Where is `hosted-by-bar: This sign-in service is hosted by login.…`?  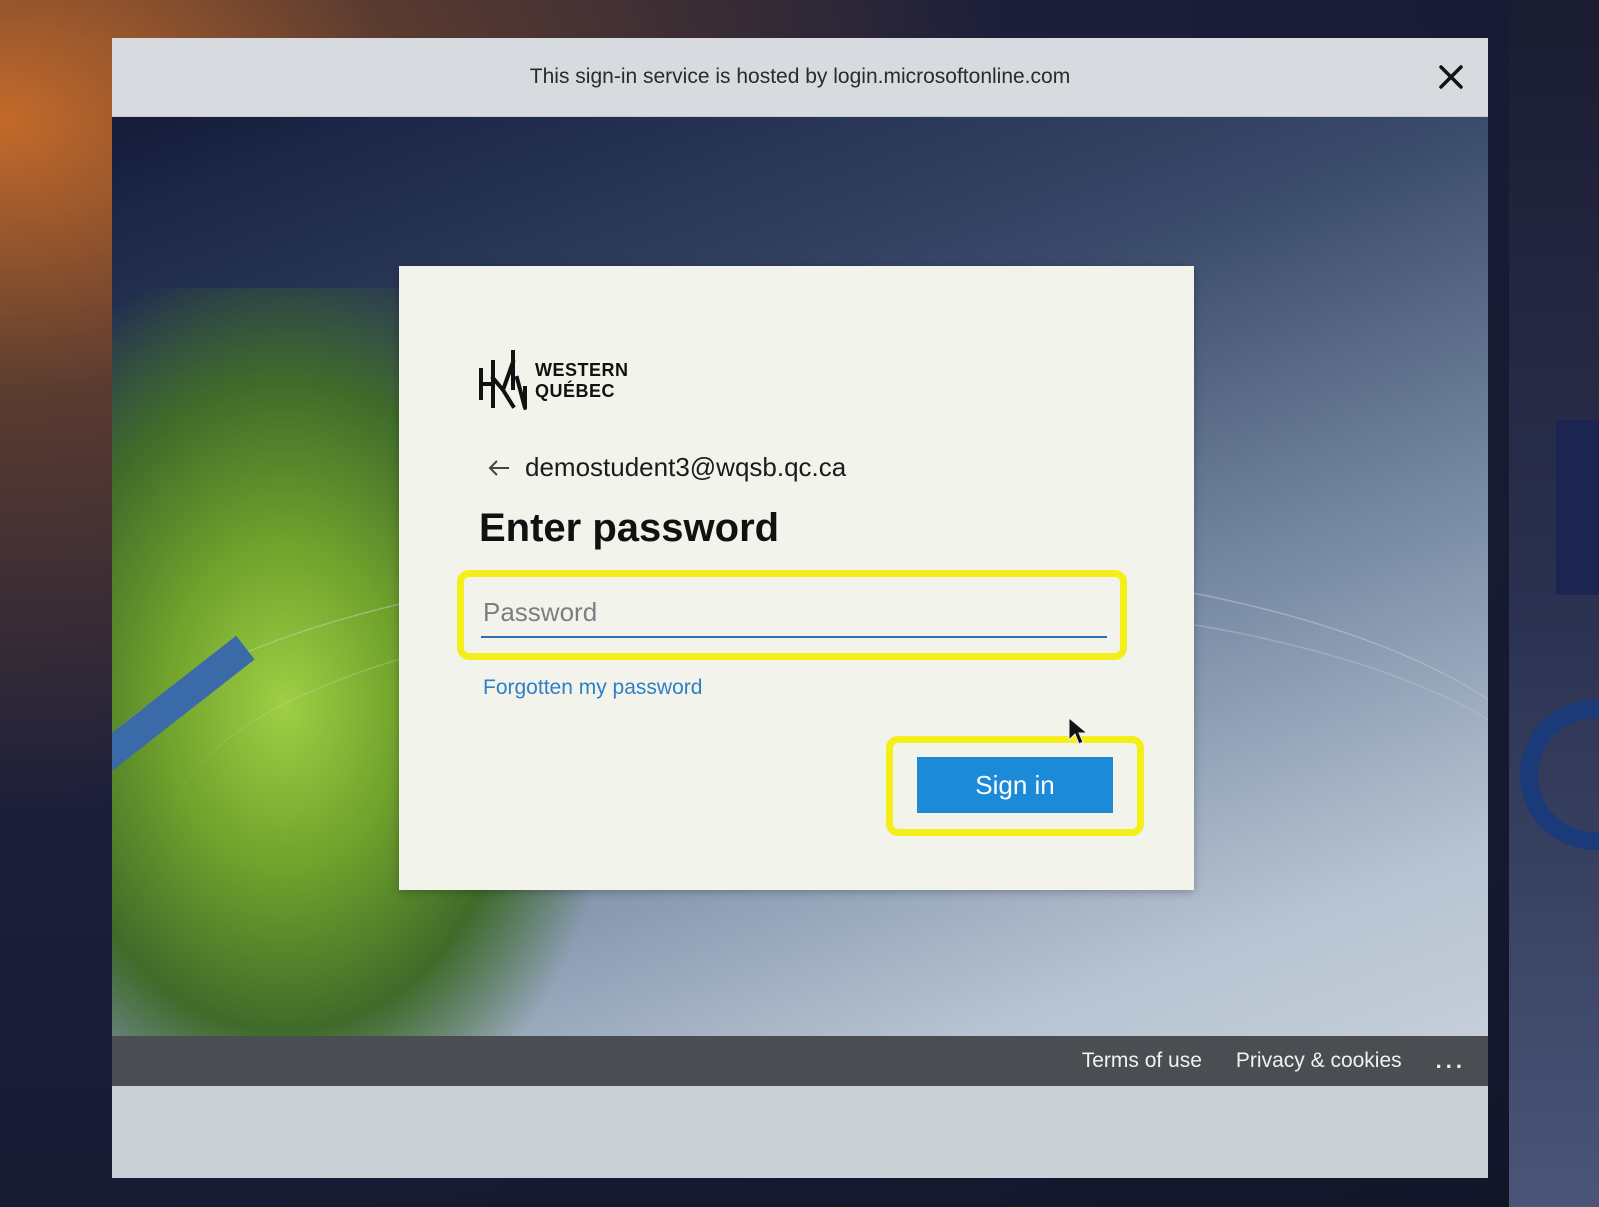 hosted-by-bar: This sign-in service is hosted by login.… is located at coordinates (800, 77).